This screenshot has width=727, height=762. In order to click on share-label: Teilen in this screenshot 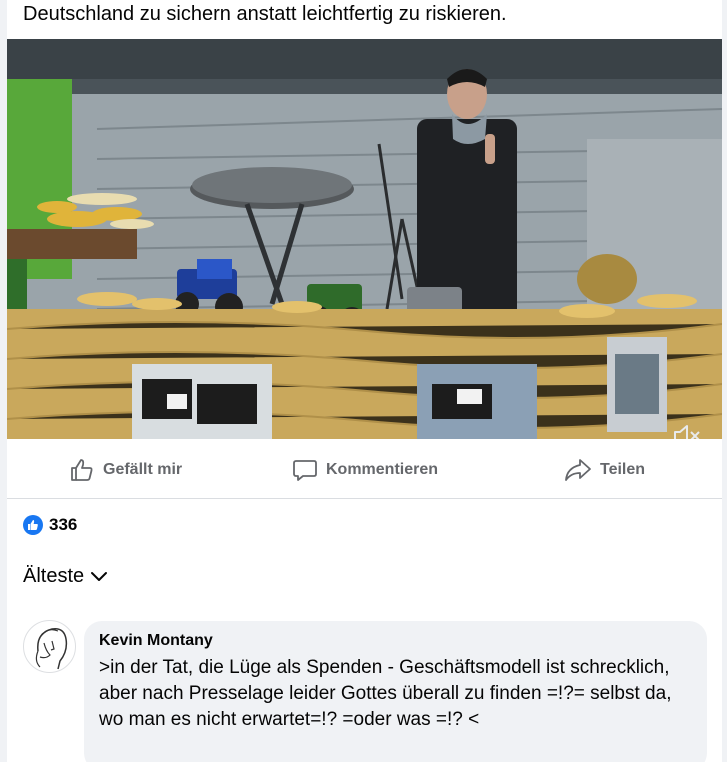, I will do `click(623, 469)`.